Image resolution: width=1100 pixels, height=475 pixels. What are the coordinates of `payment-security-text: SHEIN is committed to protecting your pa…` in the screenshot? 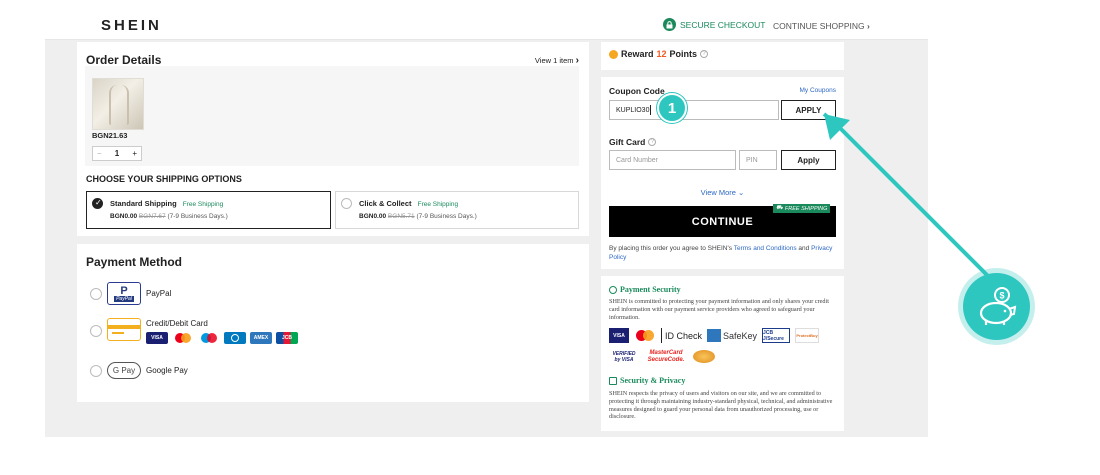 It's located at (719, 309).